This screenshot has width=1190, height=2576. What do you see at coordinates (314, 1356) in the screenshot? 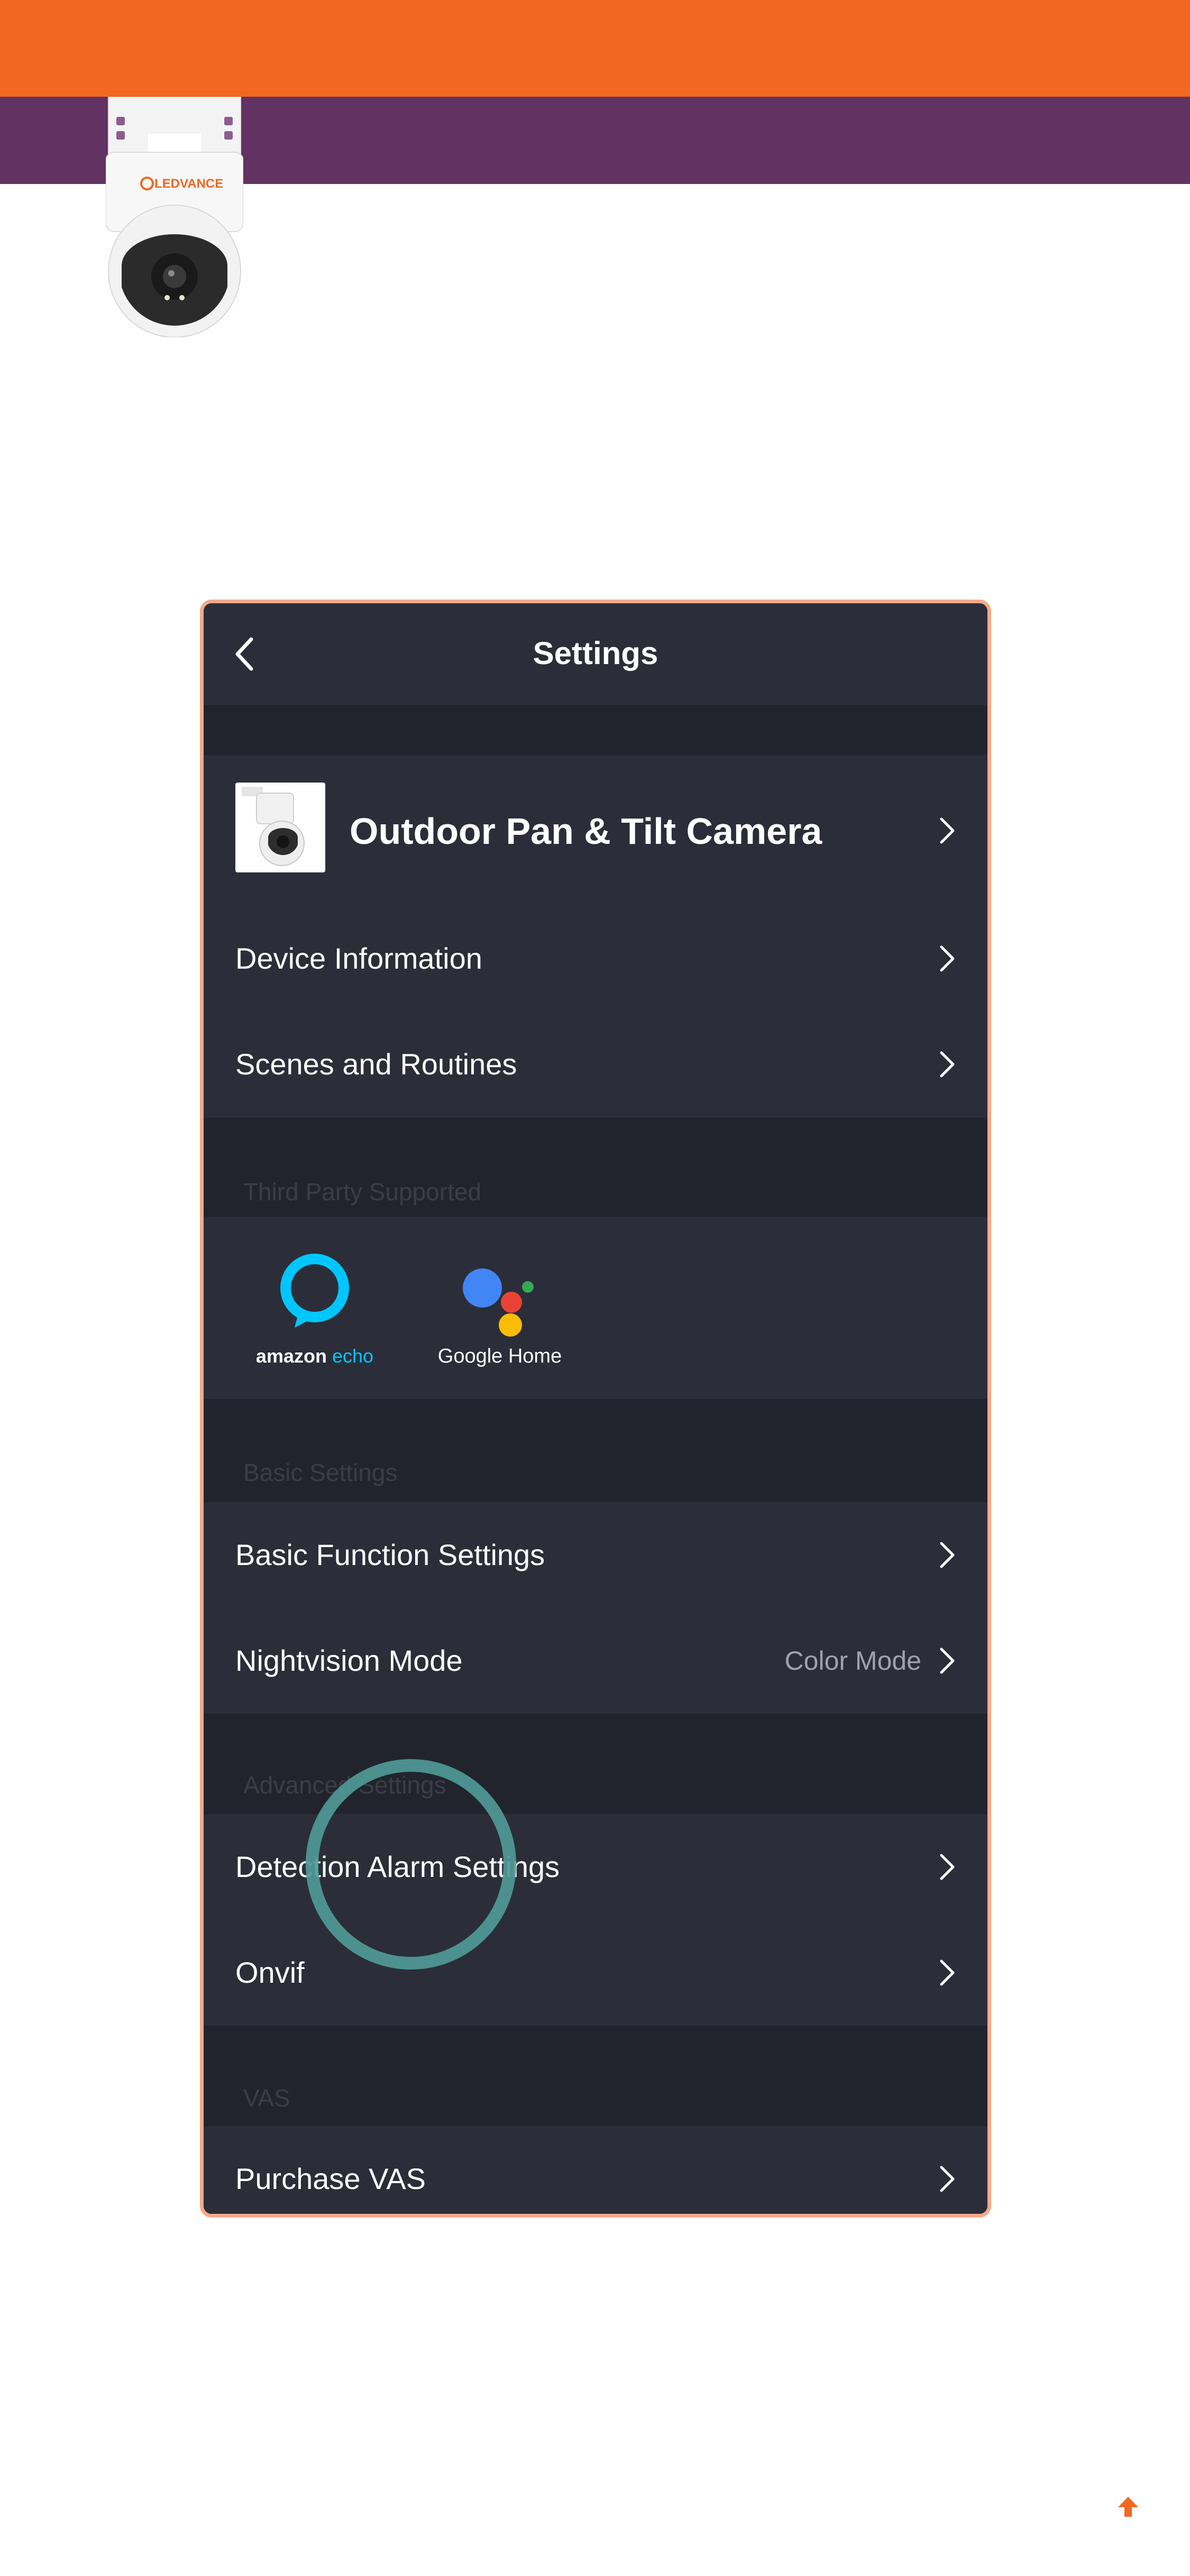
I see `amazon-echo-label: amazon echo` at bounding box center [314, 1356].